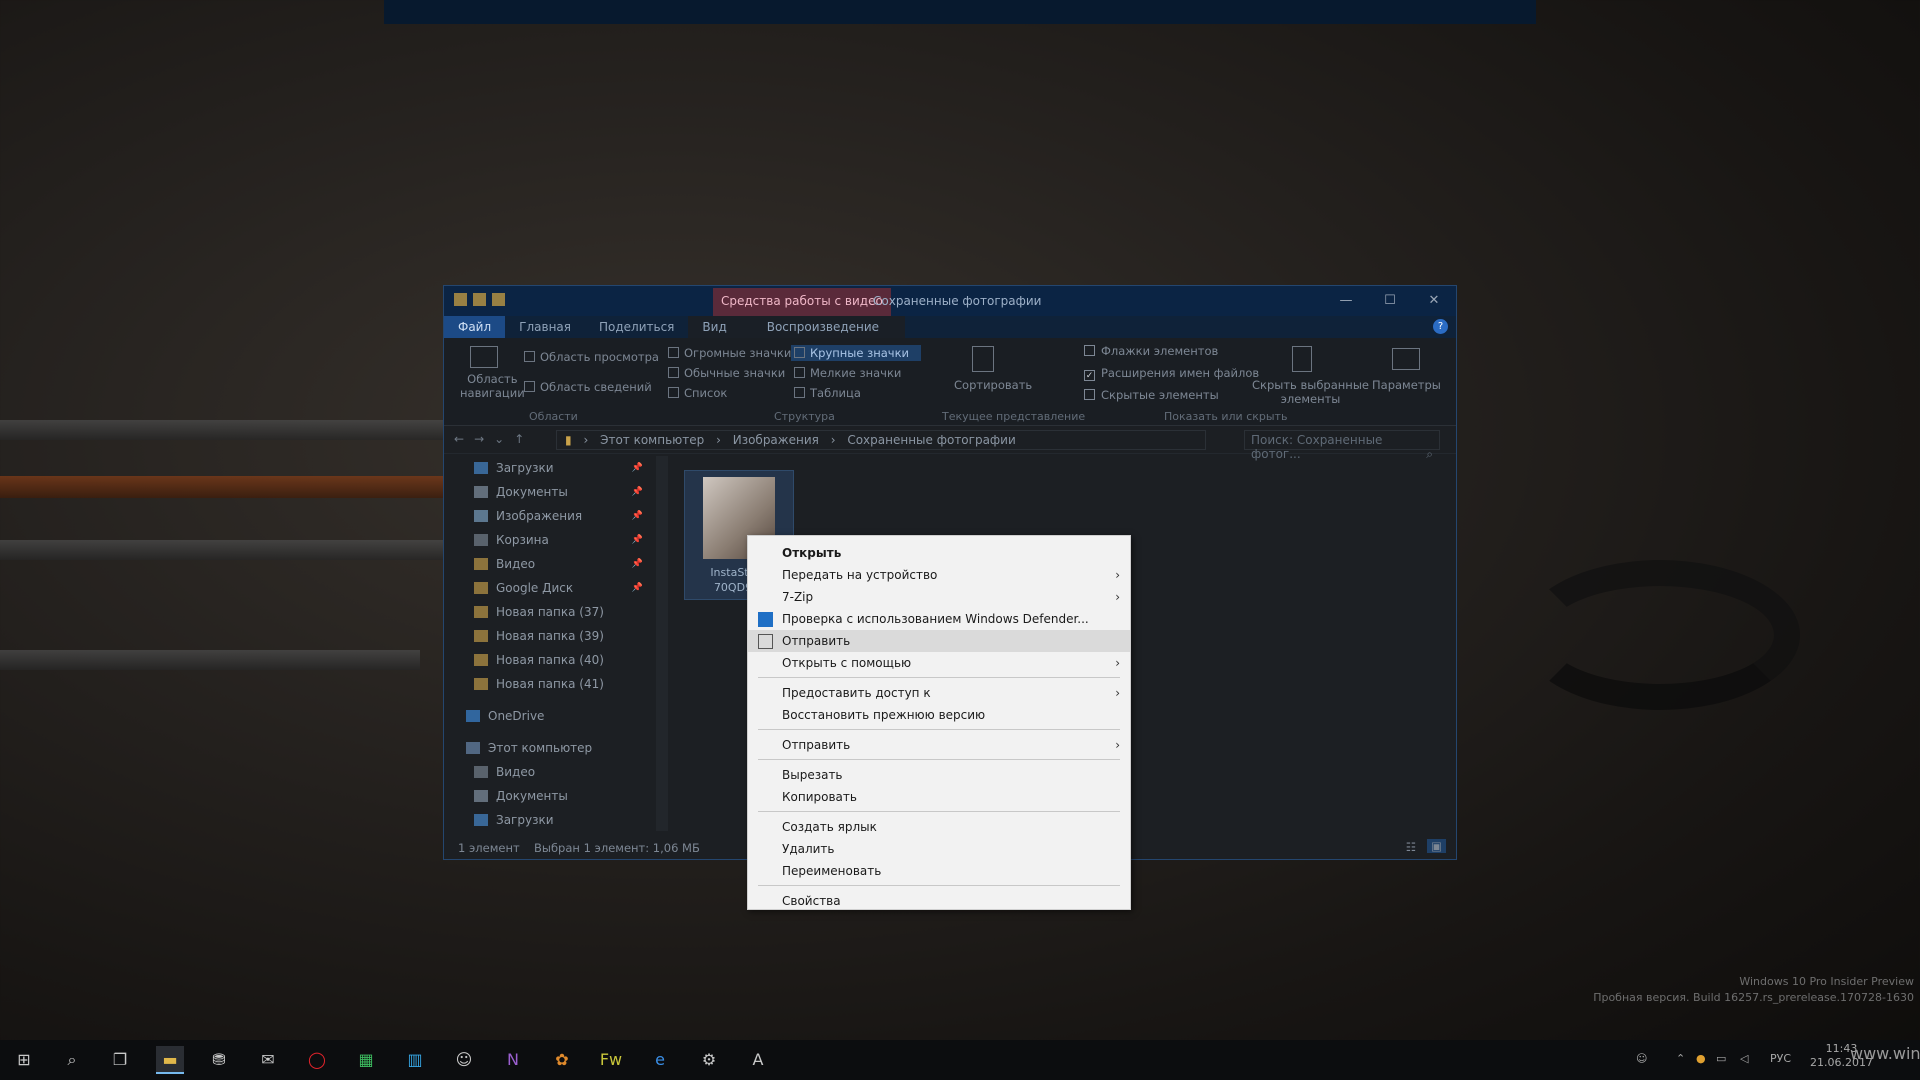 Image resolution: width=1920 pixels, height=1080 pixels. Describe the element at coordinates (479, 299) in the screenshot. I see `properties-icon` at that location.